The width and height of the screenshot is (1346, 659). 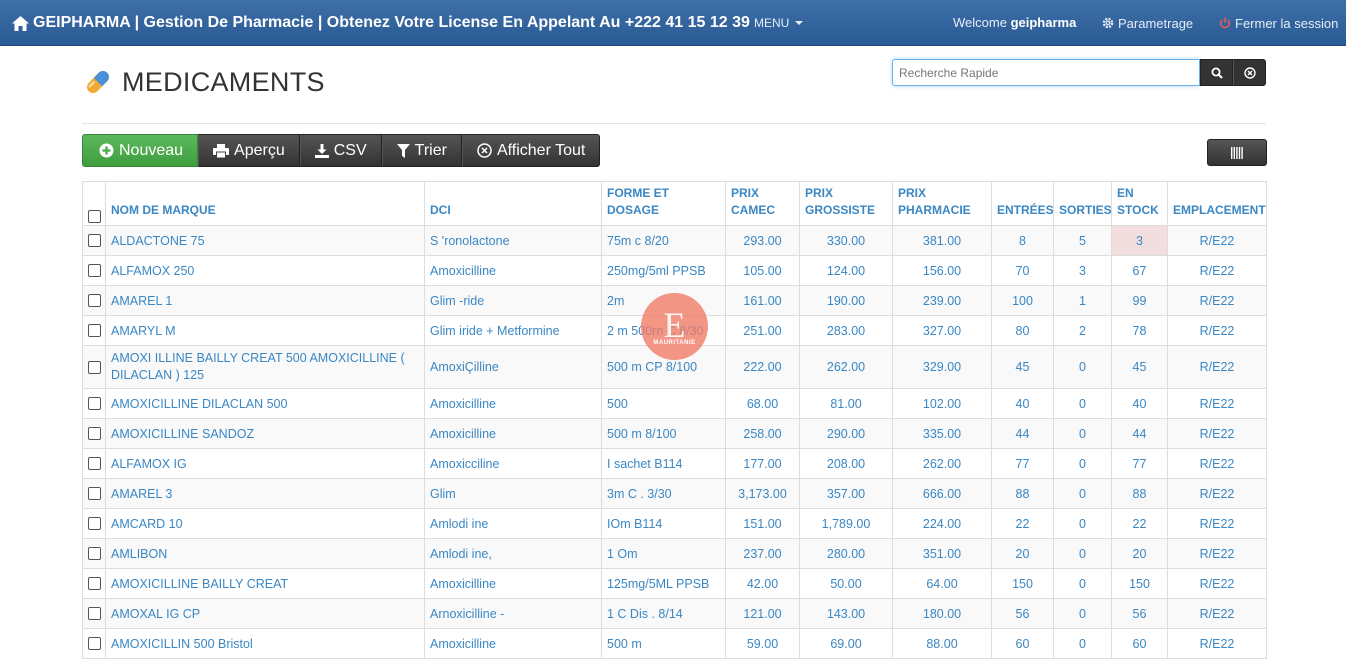 What do you see at coordinates (265, 300) in the screenshot?
I see `table-cell: AMAREL 1` at bounding box center [265, 300].